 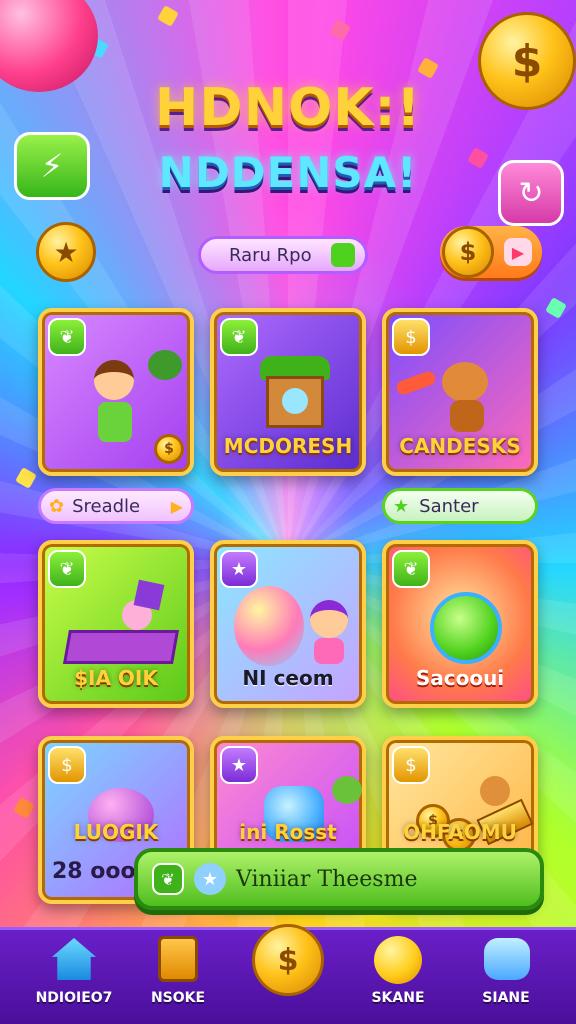 I want to click on card-count: 28 ooo, so click(x=94, y=871).